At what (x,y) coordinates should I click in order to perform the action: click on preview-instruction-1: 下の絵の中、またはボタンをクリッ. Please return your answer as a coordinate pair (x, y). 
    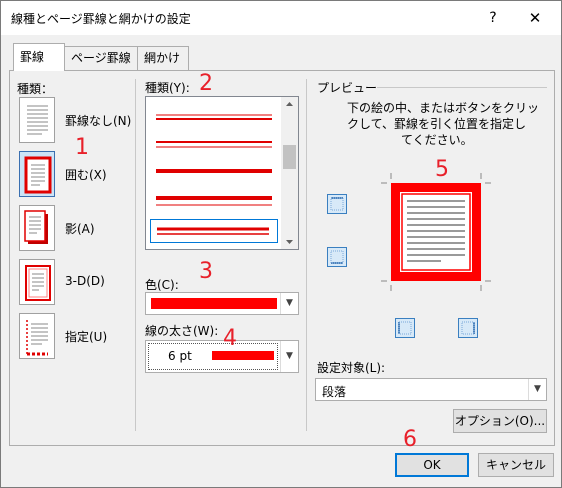
    Looking at the image, I should click on (443, 108).